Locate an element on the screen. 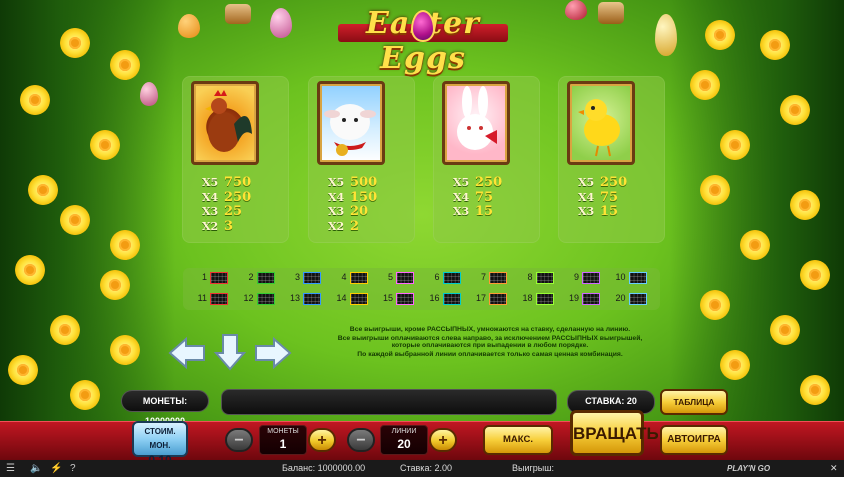 The width and height of the screenshot is (844, 477). lines-counter-value: 20 is located at coordinates (404, 444).